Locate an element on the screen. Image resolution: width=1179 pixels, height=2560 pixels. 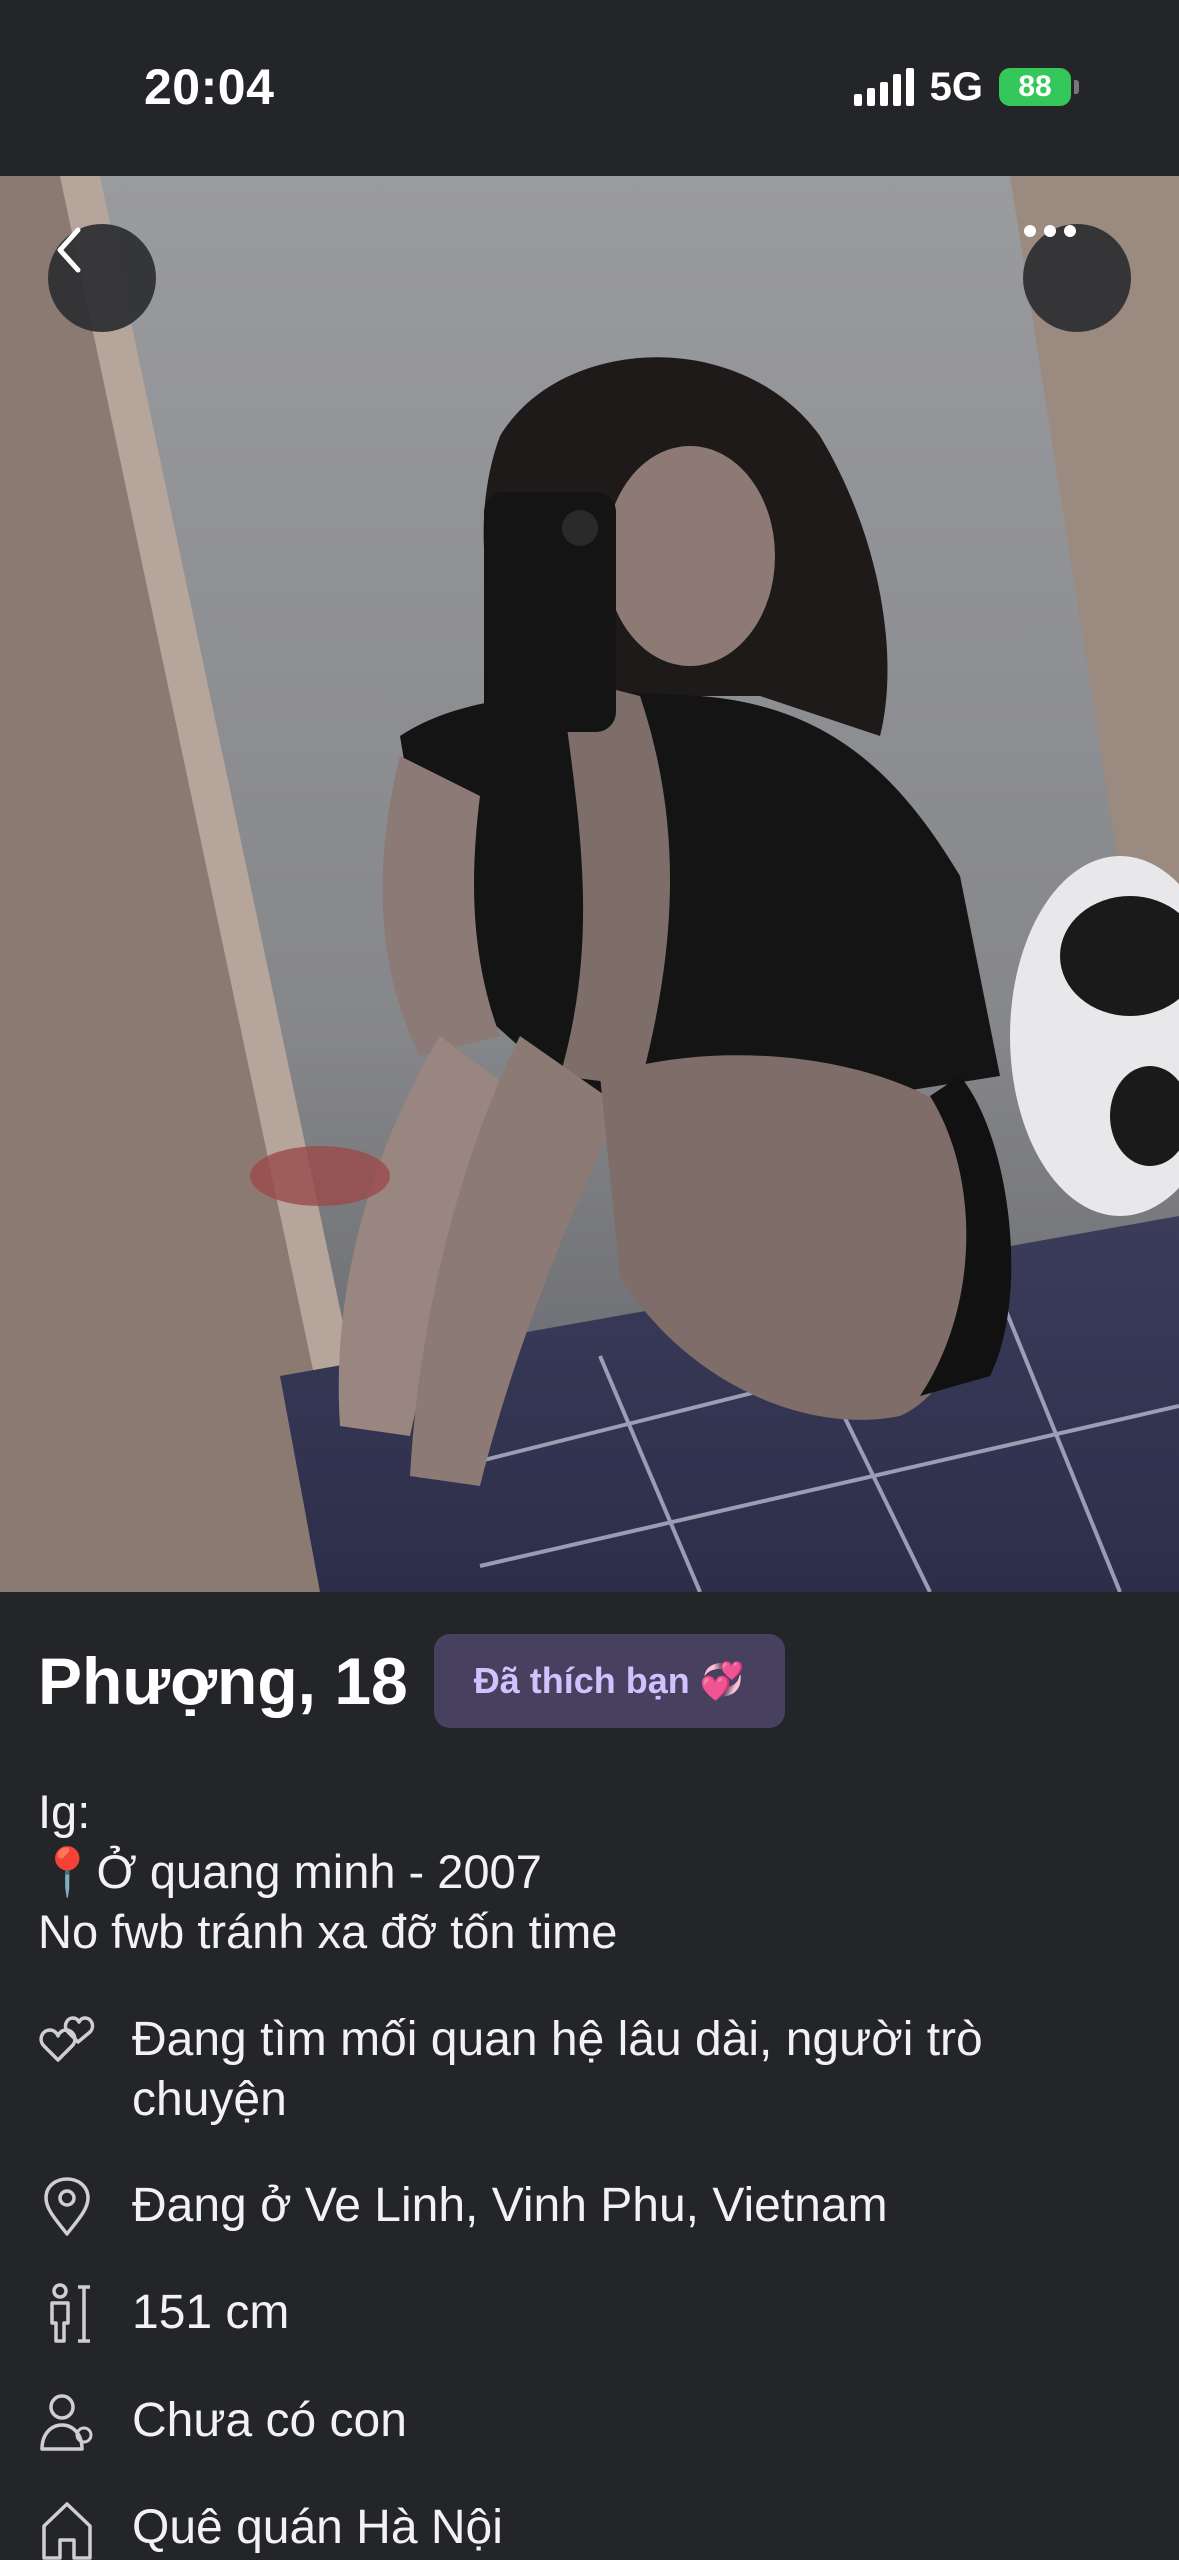
detail-text: Chưa có con is located at coordinates (269, 2420).